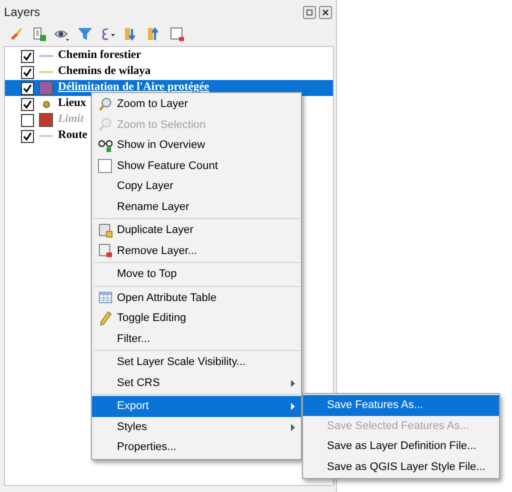  I want to click on layer-name: Route, so click(73, 135).